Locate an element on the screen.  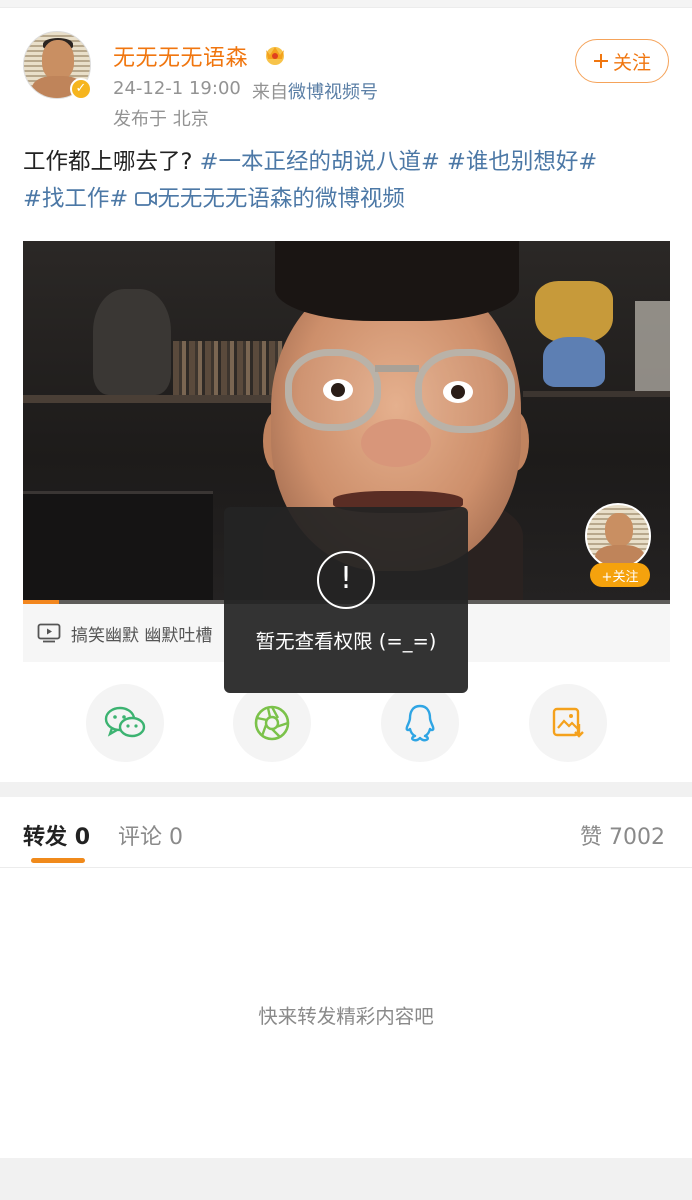
hashtag-link: #找工作# is located at coordinates (75, 199).